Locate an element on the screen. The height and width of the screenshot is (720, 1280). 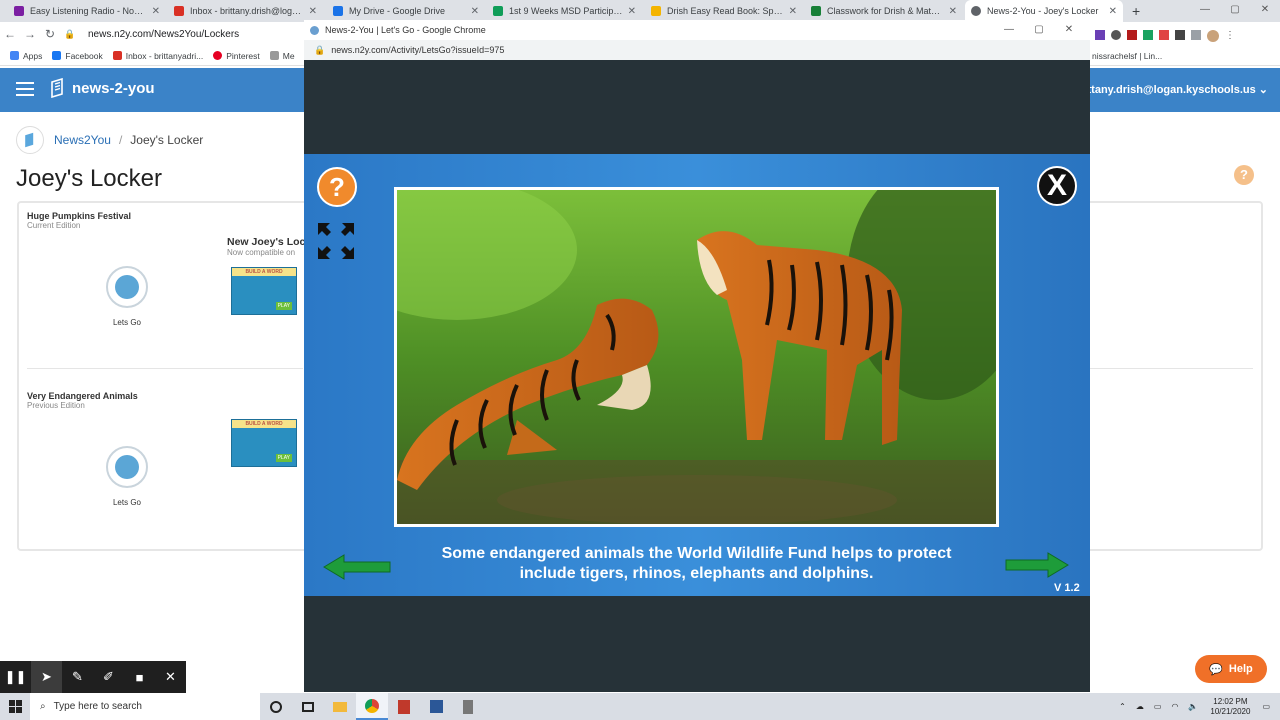
close-activity-button: X is located at coordinates (1057, 186).